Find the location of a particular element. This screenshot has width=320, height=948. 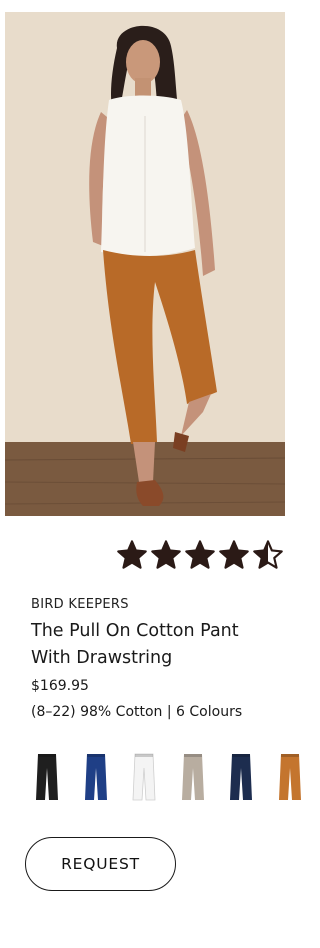

swatch-dark-navy is located at coordinates (241, 777).